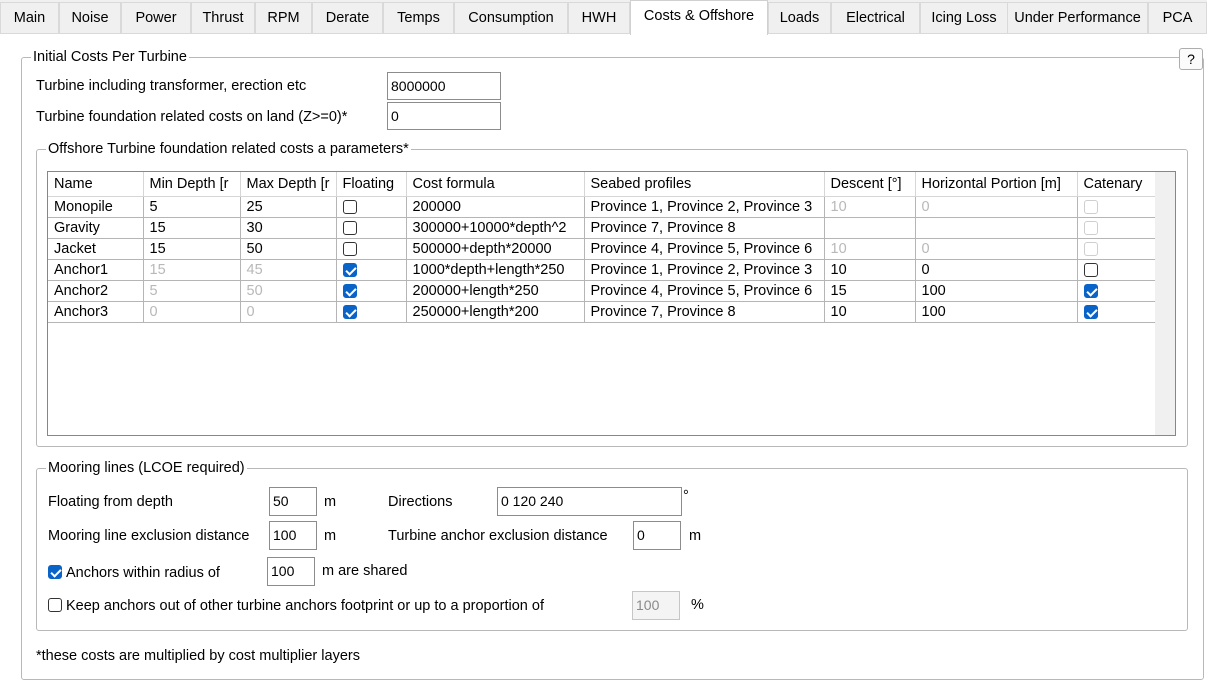  I want to click on column-header: Descent [°], so click(870, 184).